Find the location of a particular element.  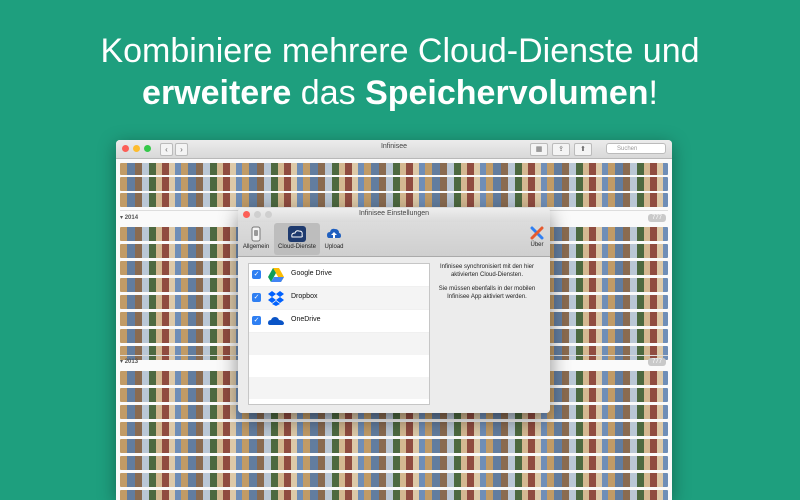

year-label: 2014 is located at coordinates (131, 218).